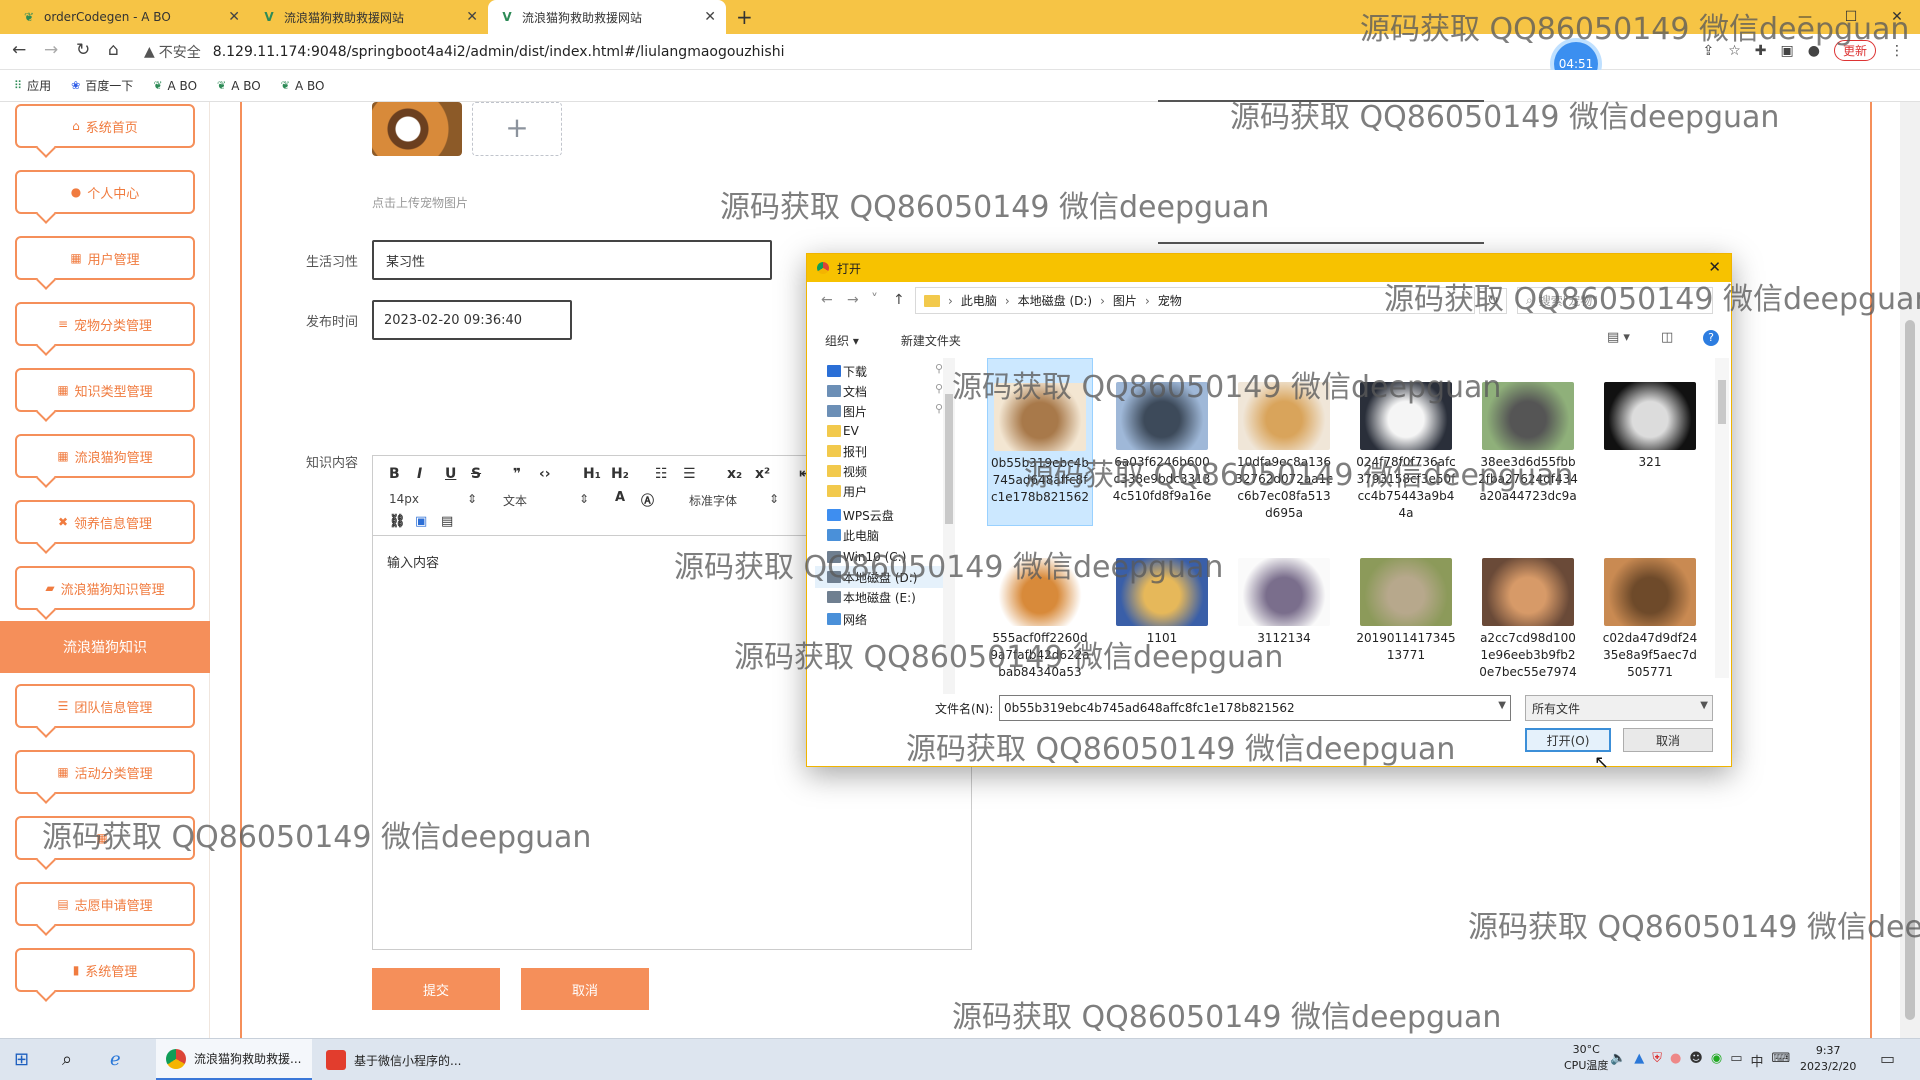 The image size is (1920, 1080). Describe the element at coordinates (1650, 614) in the screenshot. I see `file-item: c02da47d9df2435e8a9f5aec7d505771` at that location.